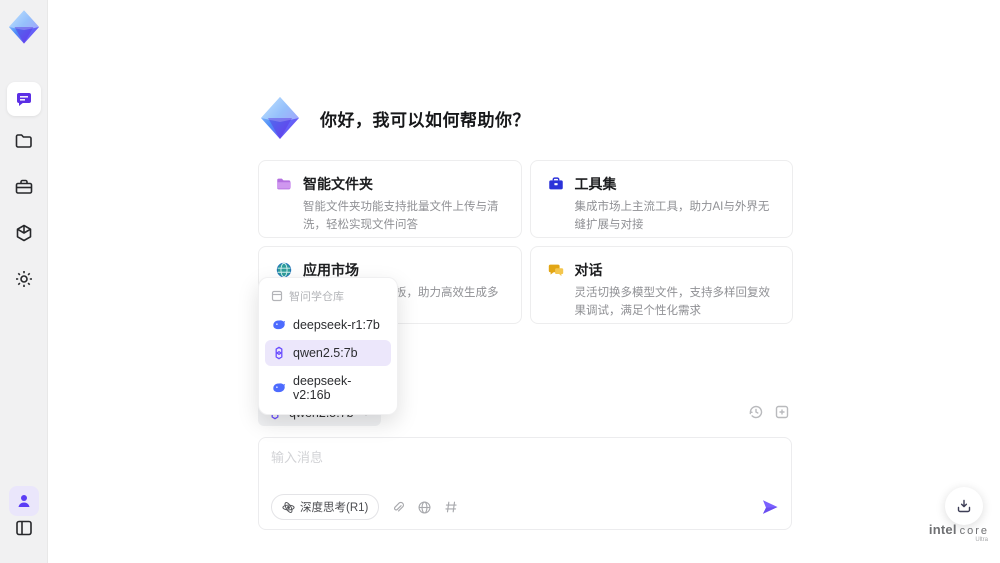 Image resolution: width=1000 pixels, height=563 pixels. What do you see at coordinates (328, 325) in the screenshot?
I see `model-option-deepseek-r1: deepseek-r1:7b` at bounding box center [328, 325].